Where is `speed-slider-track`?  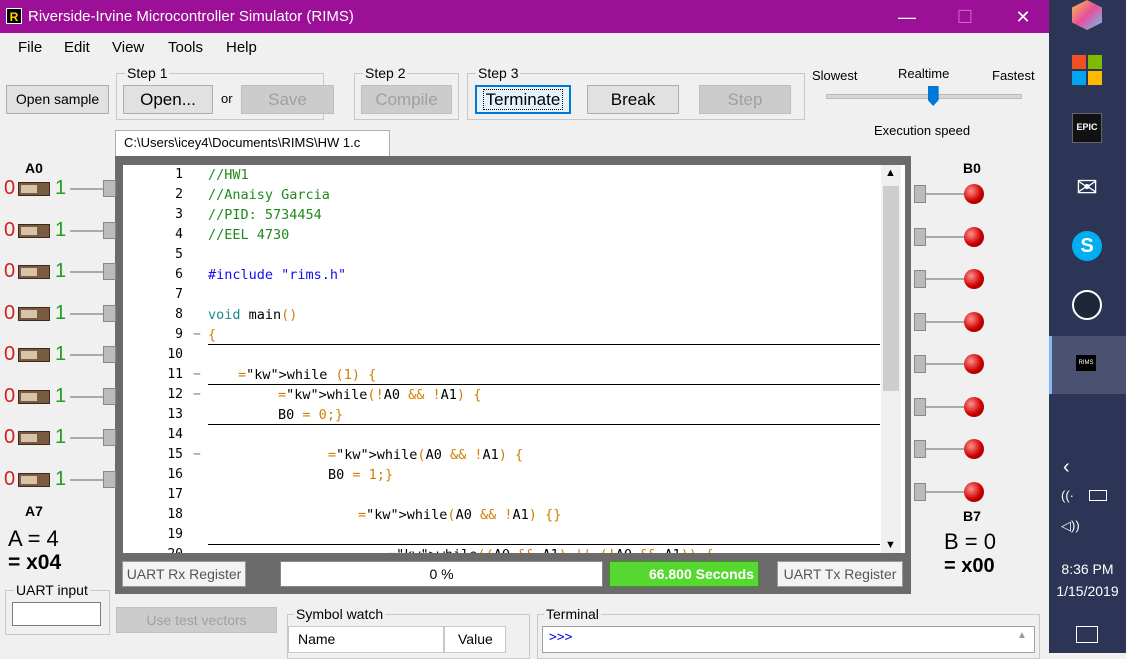 speed-slider-track is located at coordinates (924, 96).